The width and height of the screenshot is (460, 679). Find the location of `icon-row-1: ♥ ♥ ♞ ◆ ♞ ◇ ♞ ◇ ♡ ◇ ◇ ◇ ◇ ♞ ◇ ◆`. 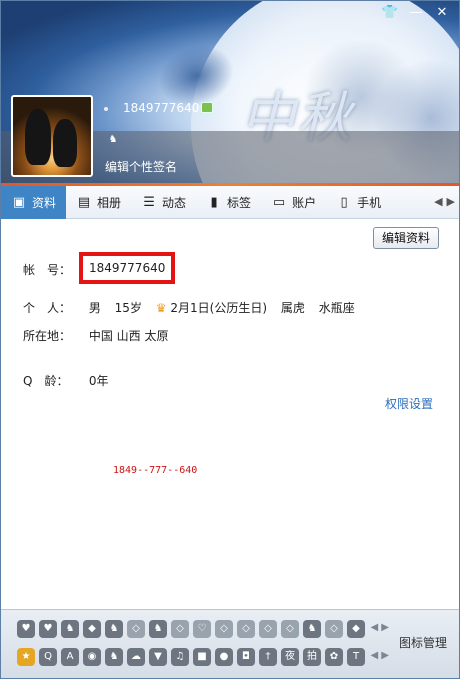

icon-row-1: ♥ ♥ ♞ ◆ ♞ ◇ ♞ ◇ ♡ ◇ ◇ ◇ ◇ ♞ ◇ ◆ is located at coordinates (191, 629).